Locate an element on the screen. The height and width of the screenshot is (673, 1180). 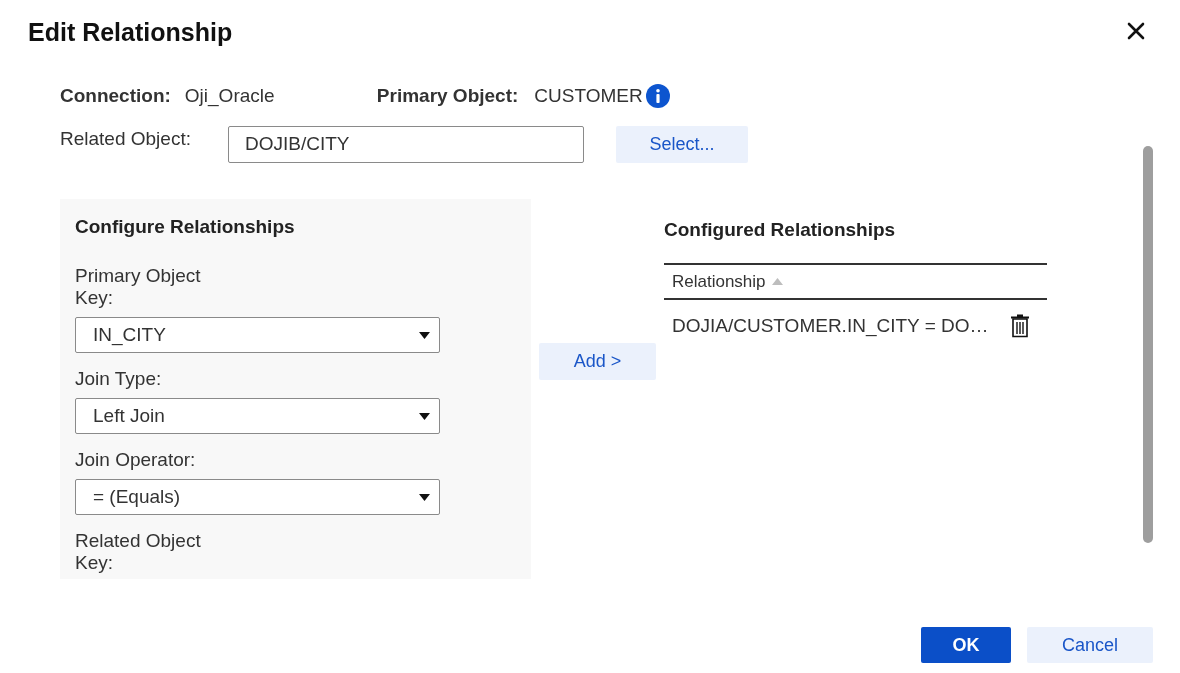
close-icon is located at coordinates (1136, 31).